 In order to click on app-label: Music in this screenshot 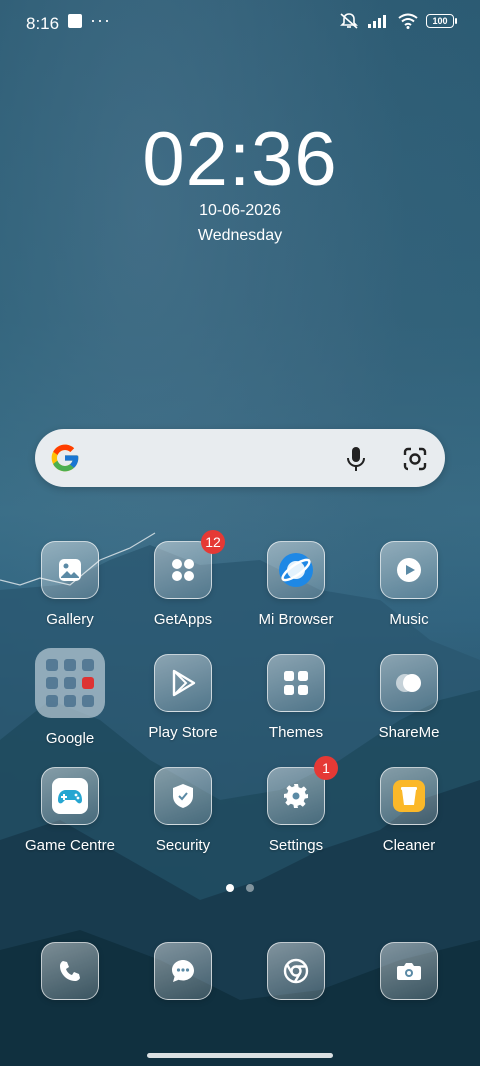, I will do `click(409, 619)`.